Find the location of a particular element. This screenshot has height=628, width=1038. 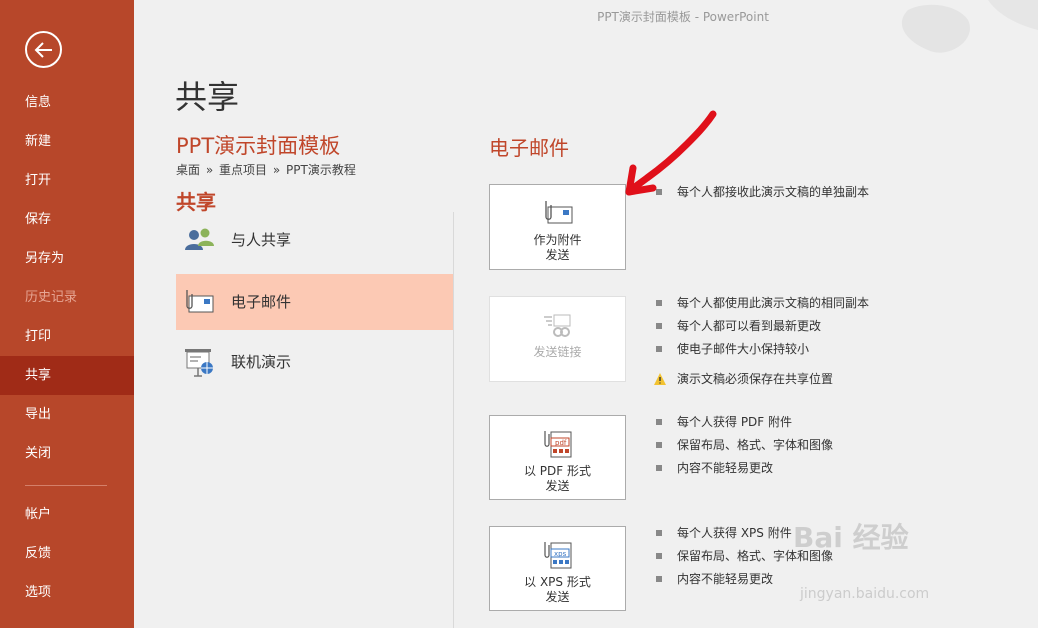

share-option-label: 与人共享 is located at coordinates (261, 240).